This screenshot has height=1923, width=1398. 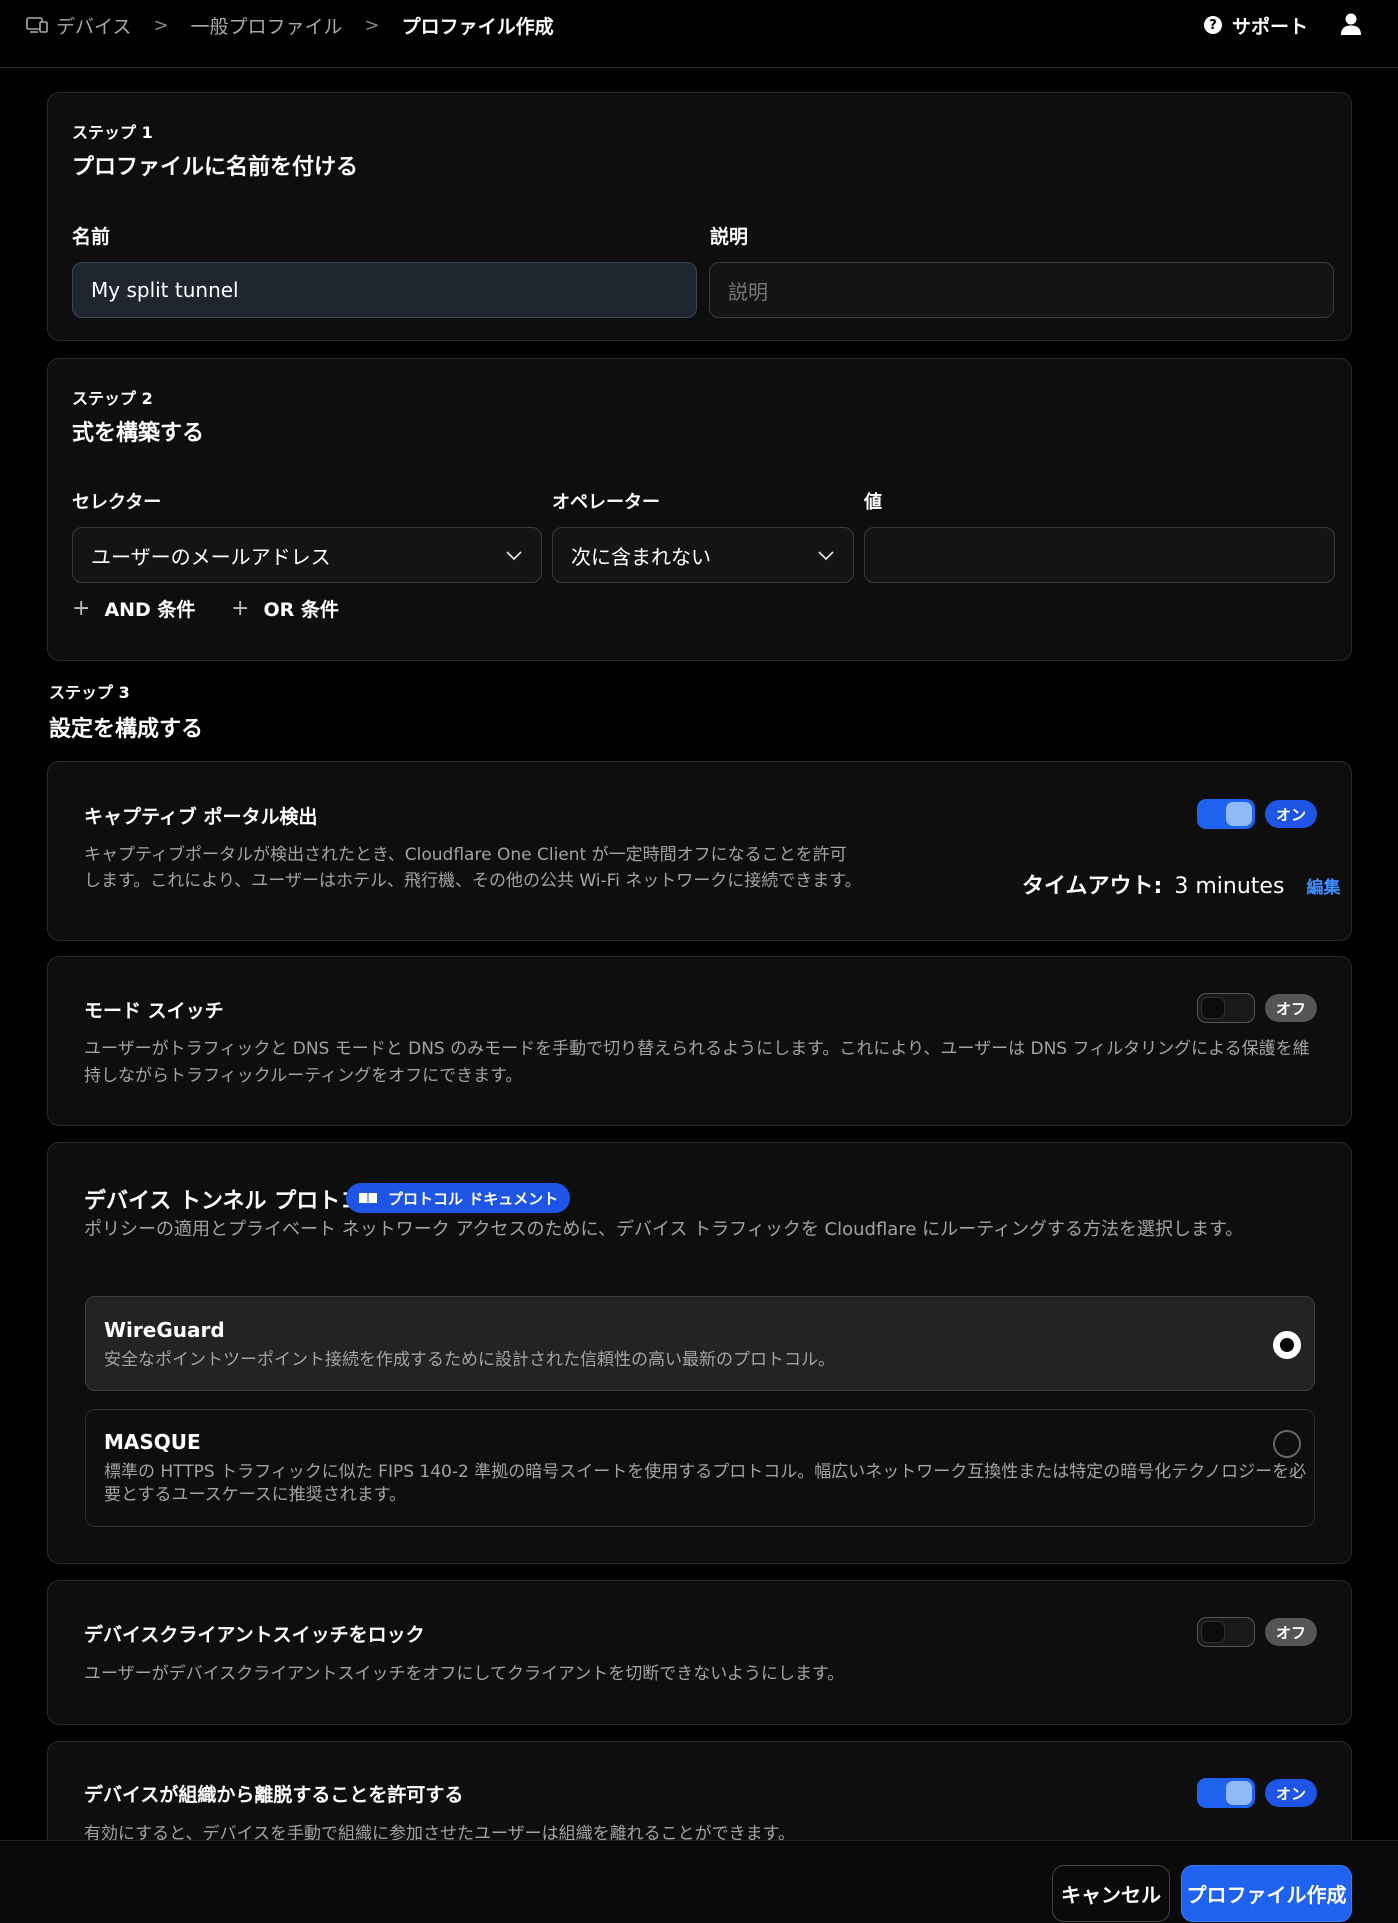 I want to click on and-condition-label: AND 条件, so click(x=150, y=610).